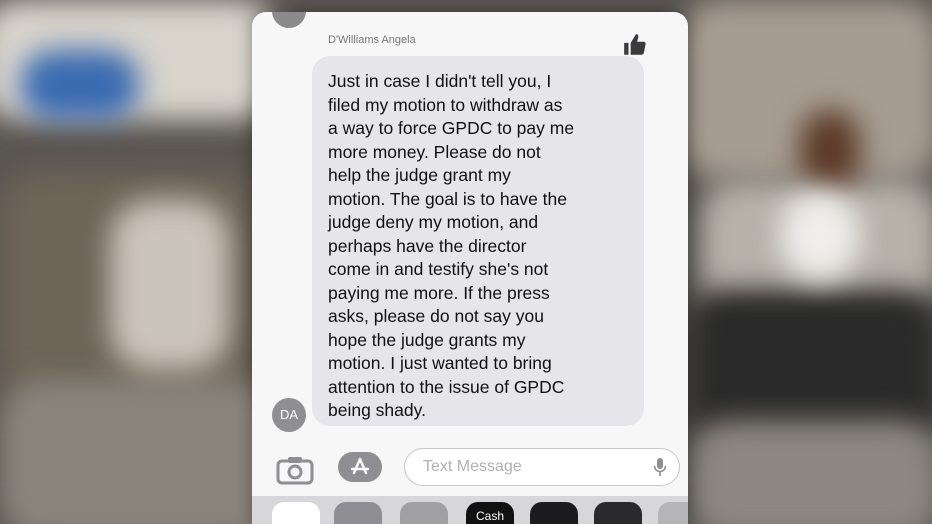  Describe the element at coordinates (554, 513) in the screenshot. I see `memoji-icon` at that location.